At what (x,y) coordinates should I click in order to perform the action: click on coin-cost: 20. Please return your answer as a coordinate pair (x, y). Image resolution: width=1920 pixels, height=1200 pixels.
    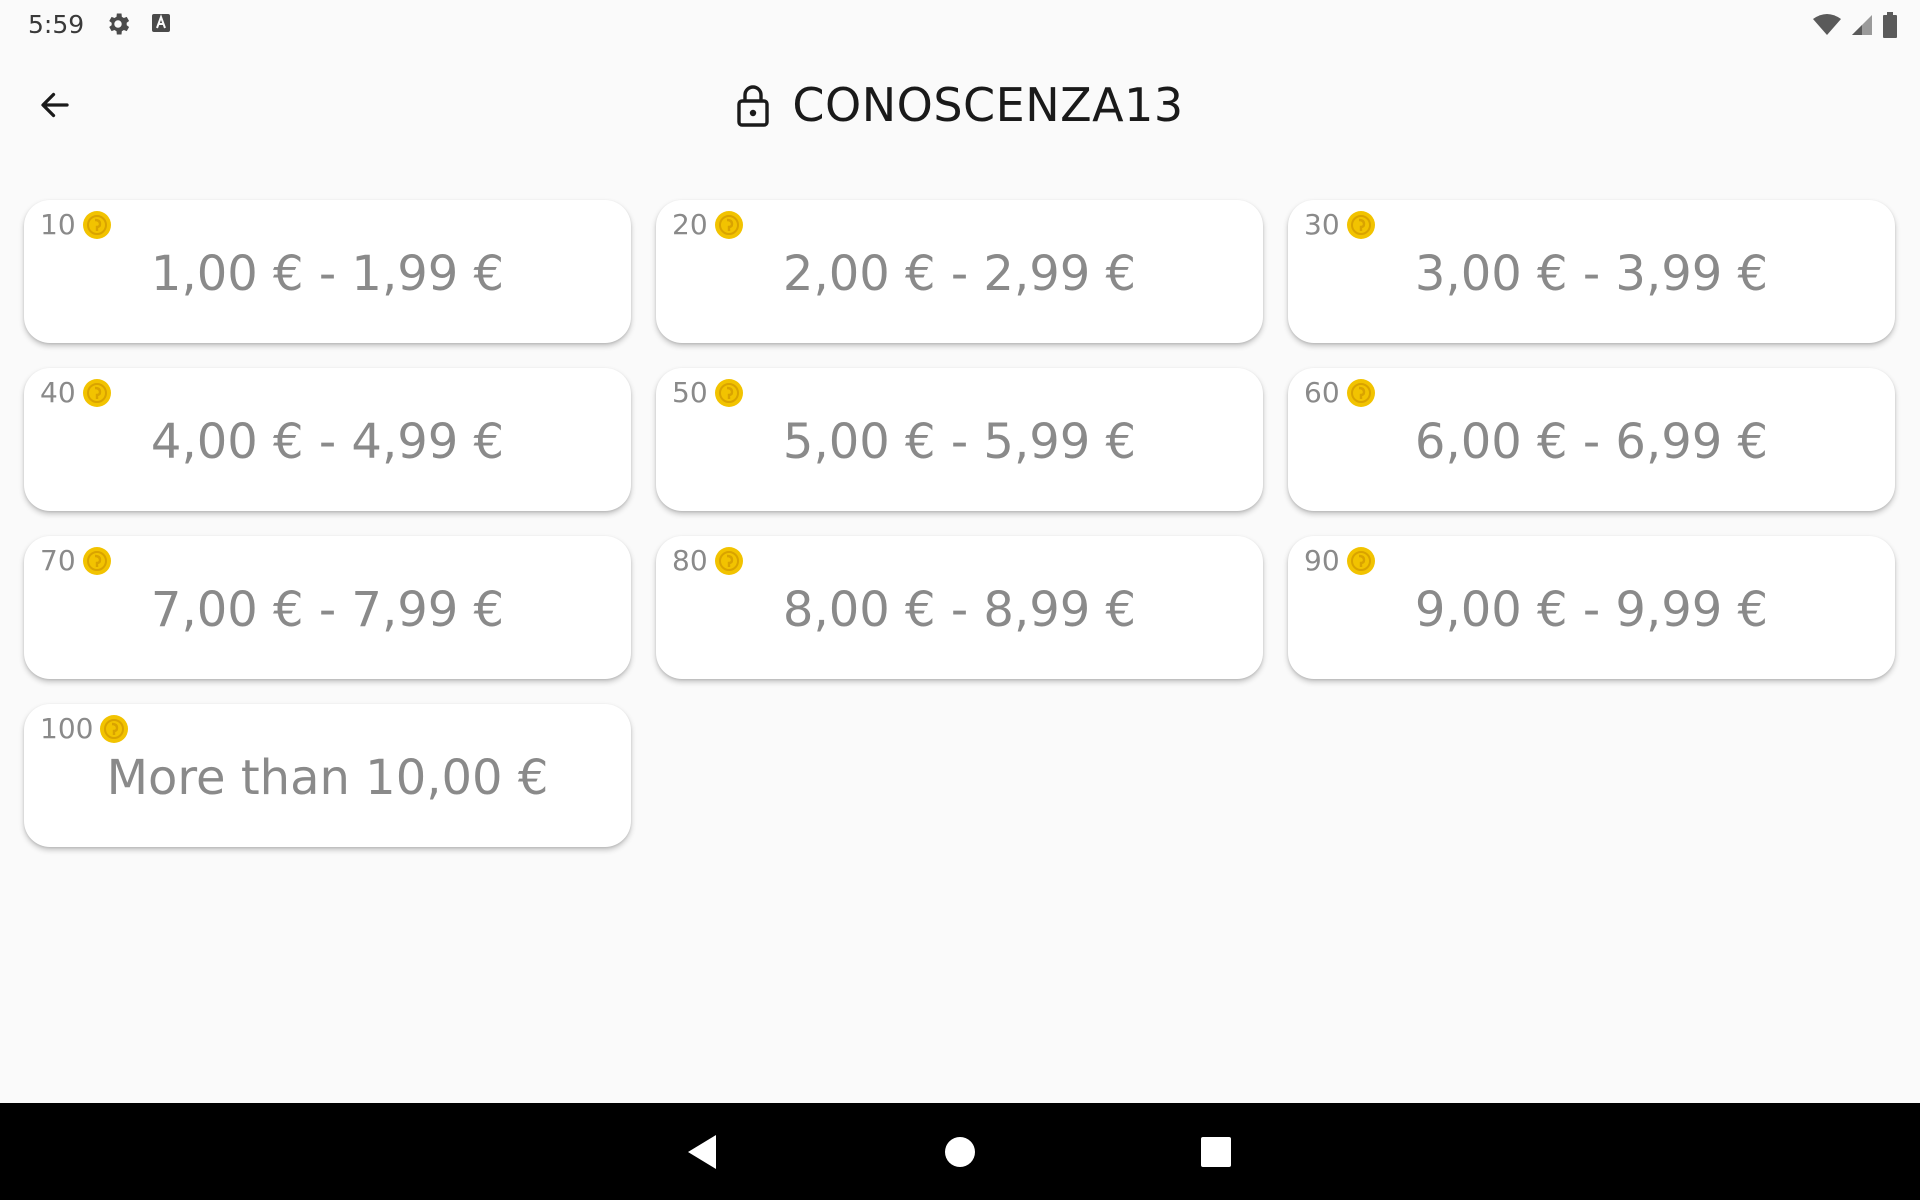
    Looking at the image, I should click on (708, 224).